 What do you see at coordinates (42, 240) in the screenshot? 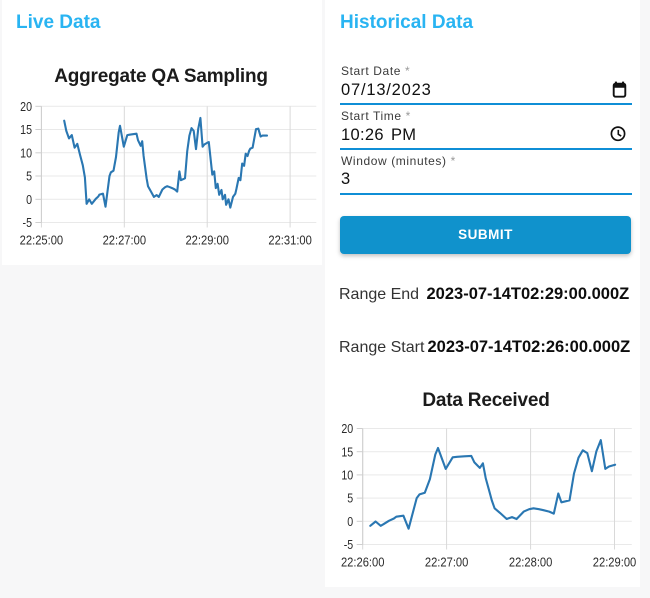
I see `svg-text: 22:25:00` at bounding box center [42, 240].